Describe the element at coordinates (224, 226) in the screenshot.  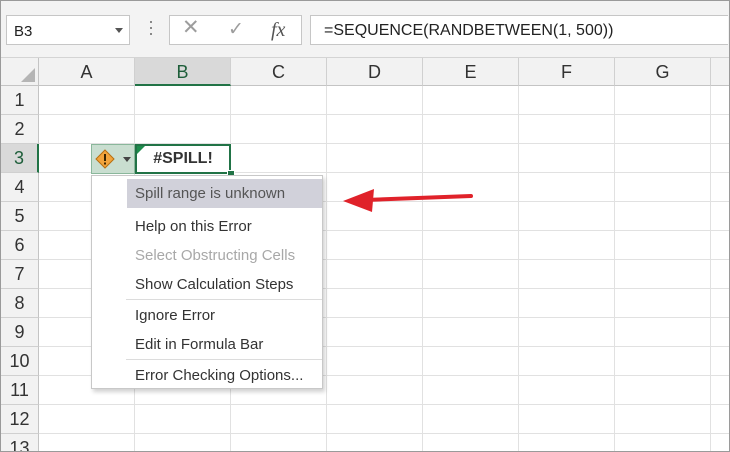
I see `menu-item-help-on-error: Help on this Error` at that location.